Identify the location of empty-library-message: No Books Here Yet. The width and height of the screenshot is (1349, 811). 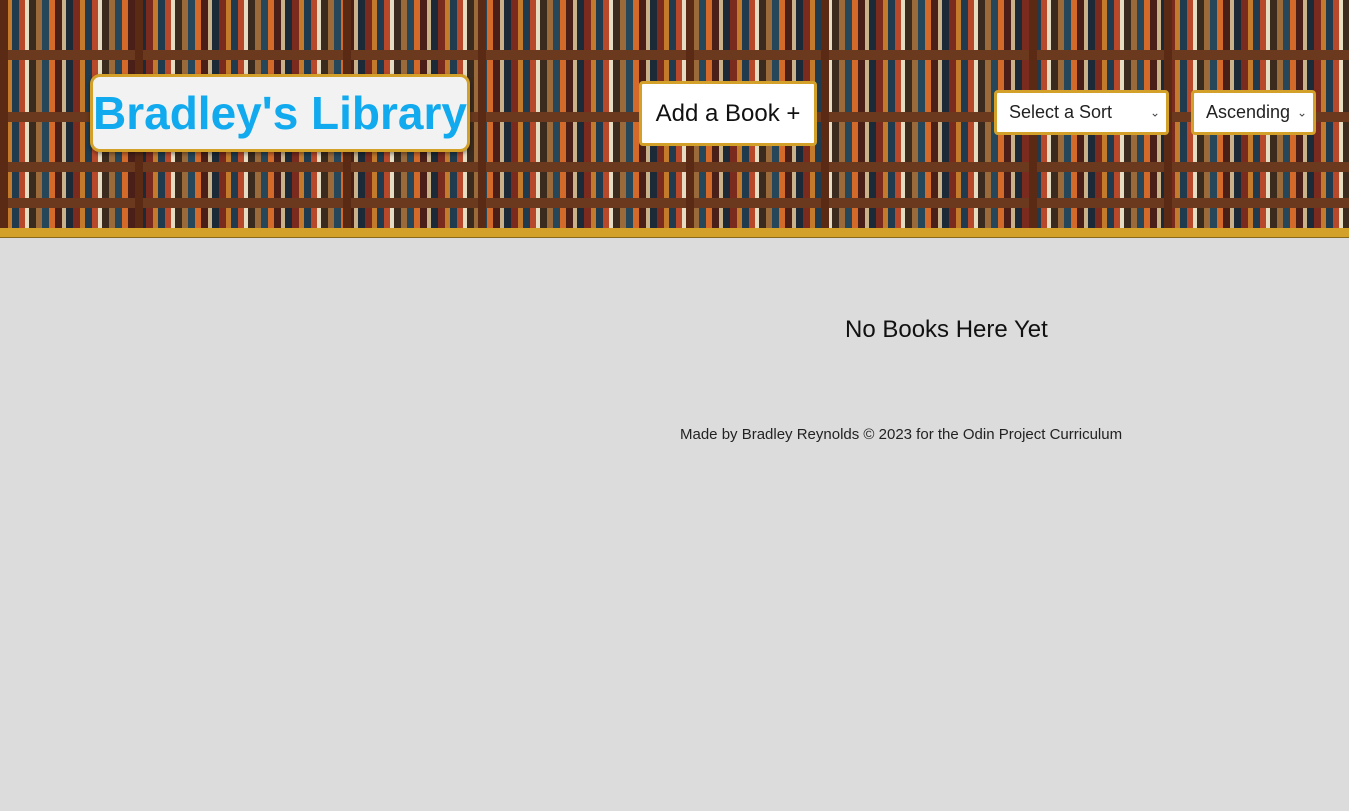
(946, 329).